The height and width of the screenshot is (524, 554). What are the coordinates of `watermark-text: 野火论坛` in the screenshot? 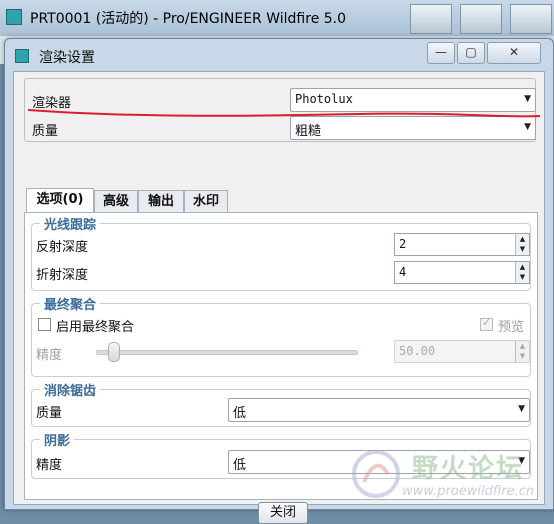 It's located at (468, 469).